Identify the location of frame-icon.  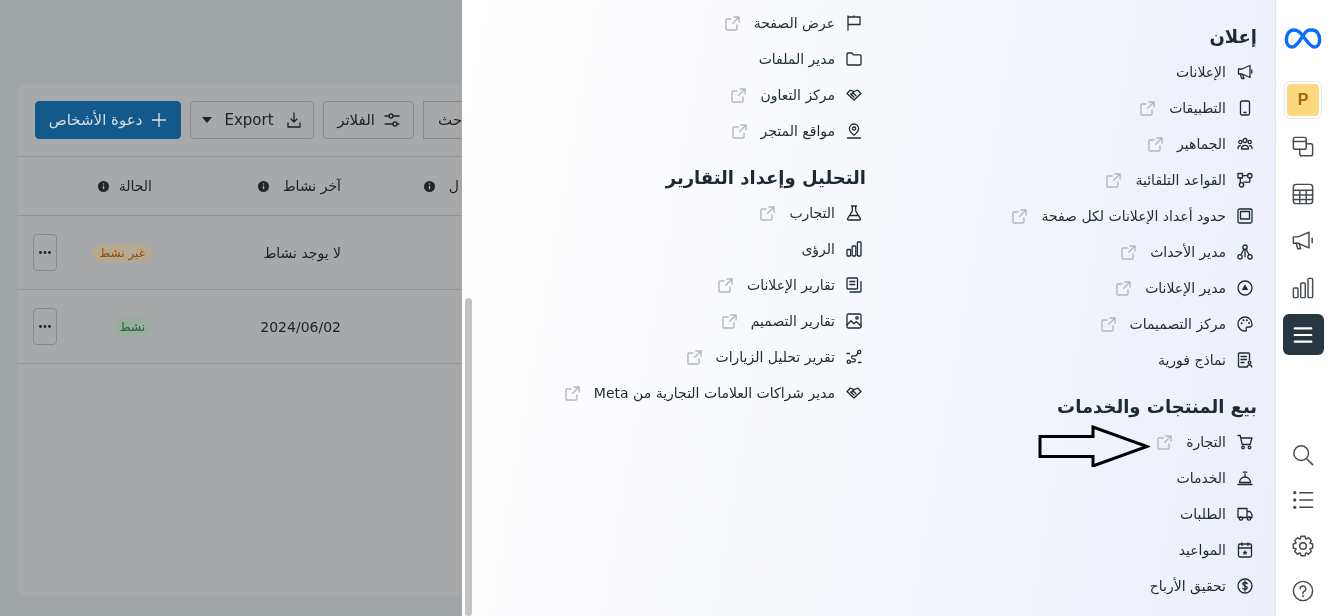
(1245, 216).